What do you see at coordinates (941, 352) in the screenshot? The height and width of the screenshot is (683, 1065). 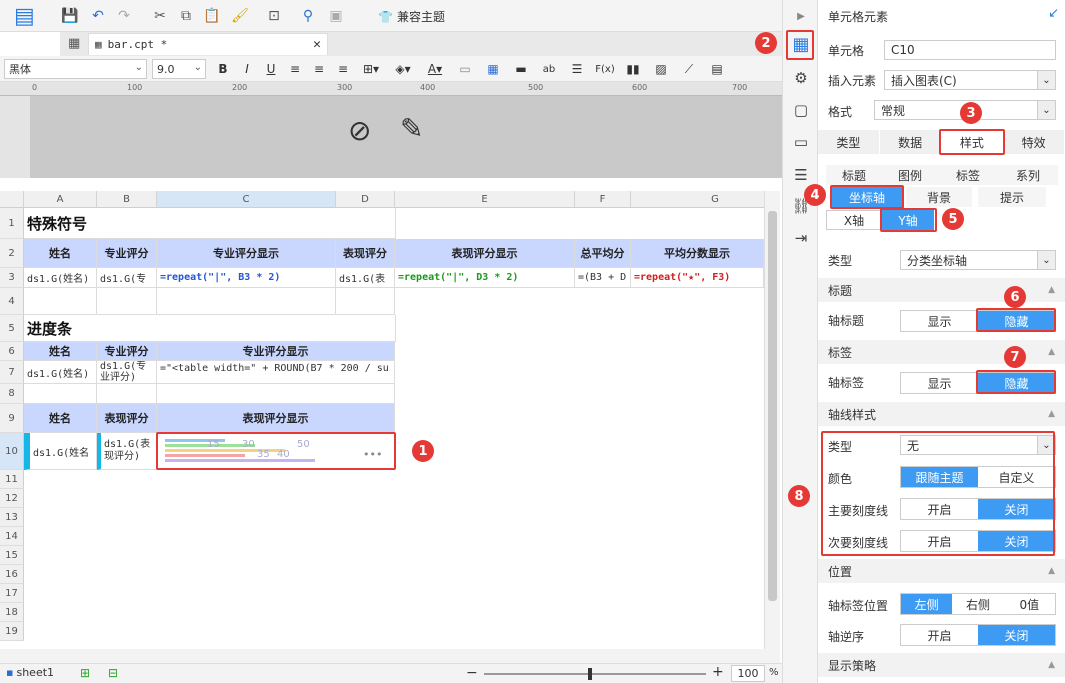 I see `section-label: 标签 ▲` at bounding box center [941, 352].